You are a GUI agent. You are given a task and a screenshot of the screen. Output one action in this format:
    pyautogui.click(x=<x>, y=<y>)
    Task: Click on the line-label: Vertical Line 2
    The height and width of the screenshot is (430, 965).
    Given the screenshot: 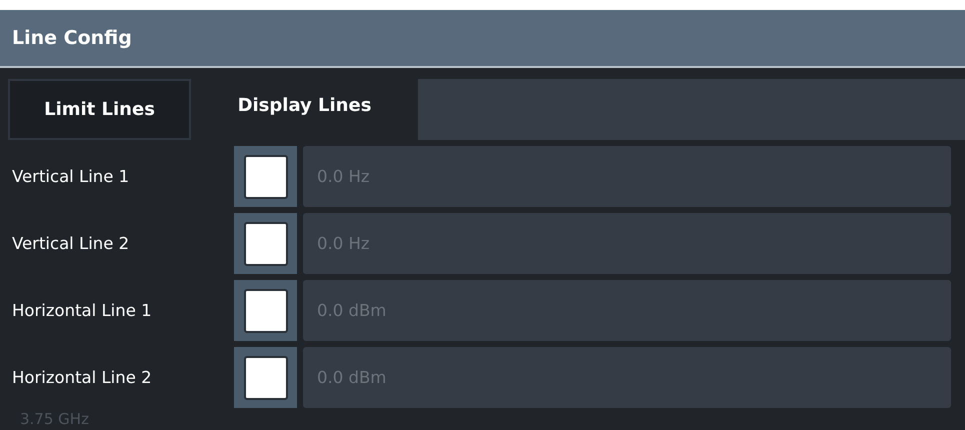 What is the action you would take?
    pyautogui.click(x=70, y=243)
    